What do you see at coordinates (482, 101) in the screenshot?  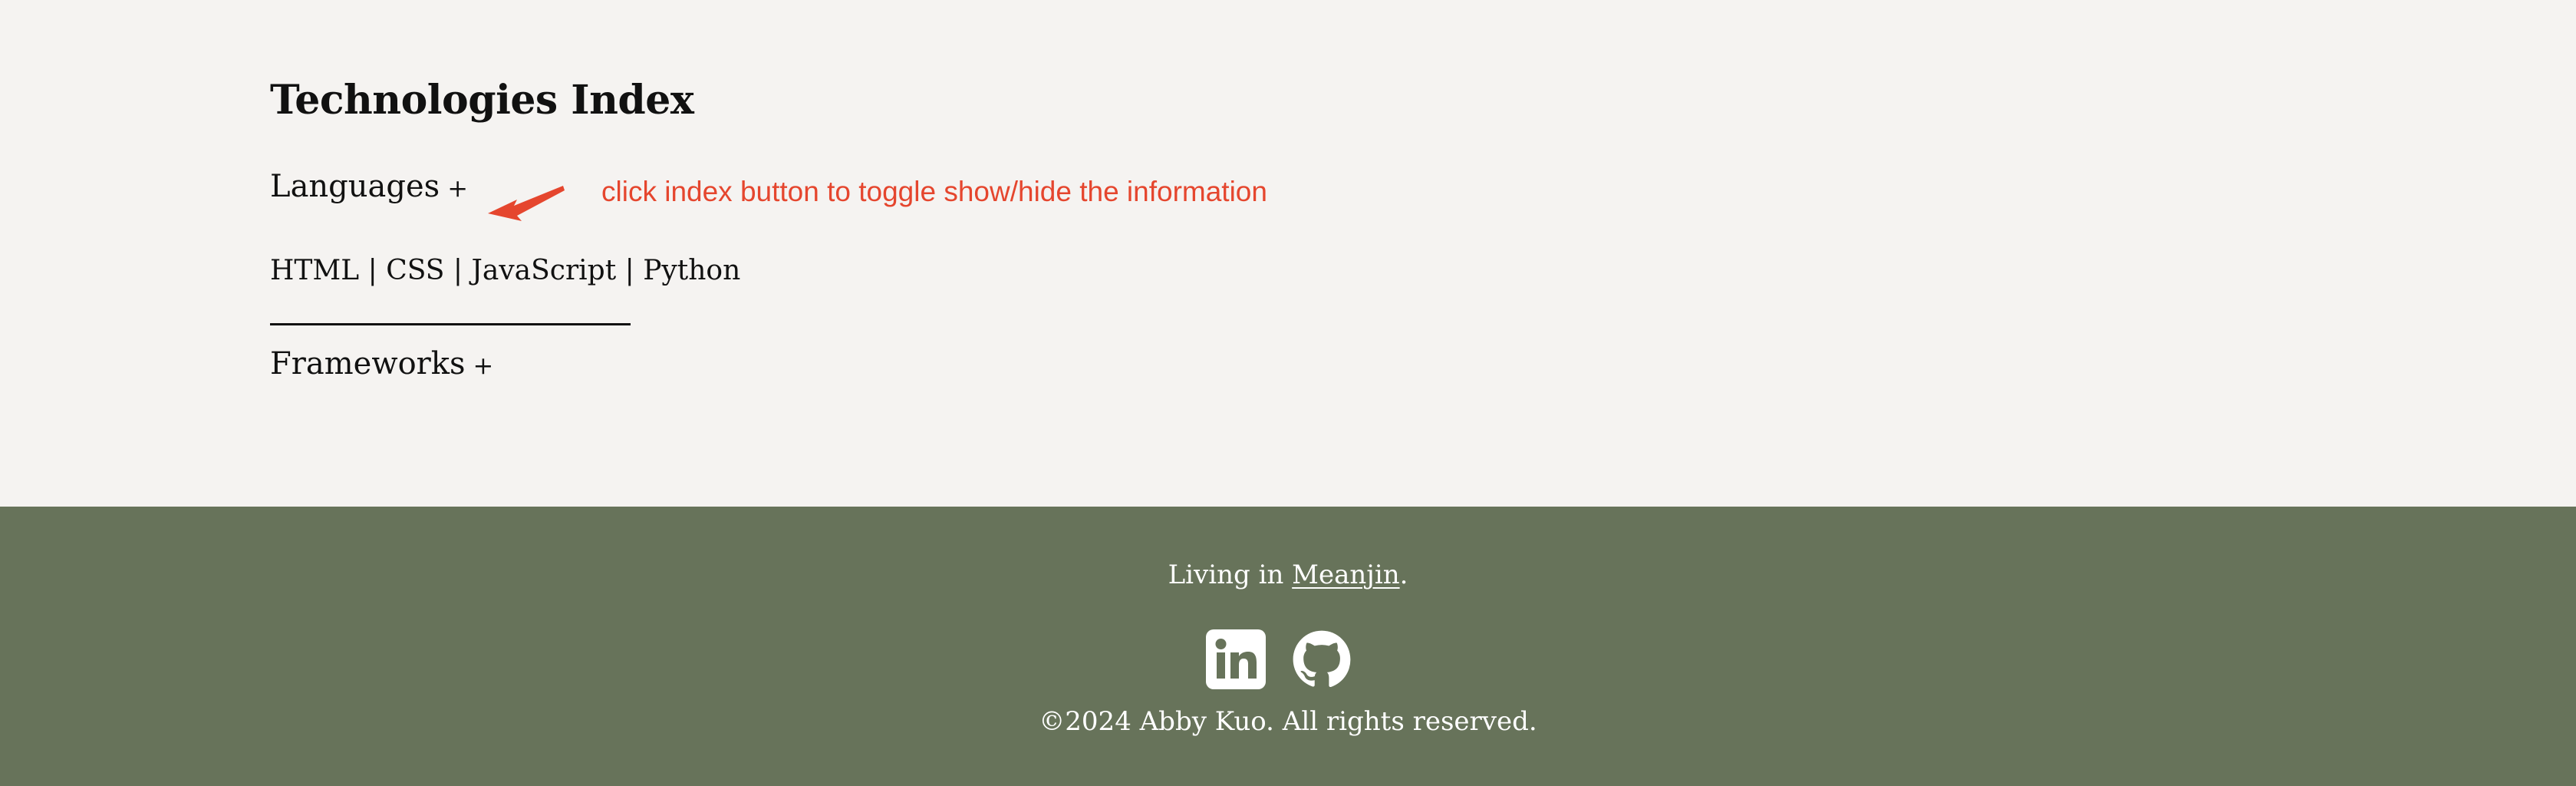 I see `page-title: Technologies Index` at bounding box center [482, 101].